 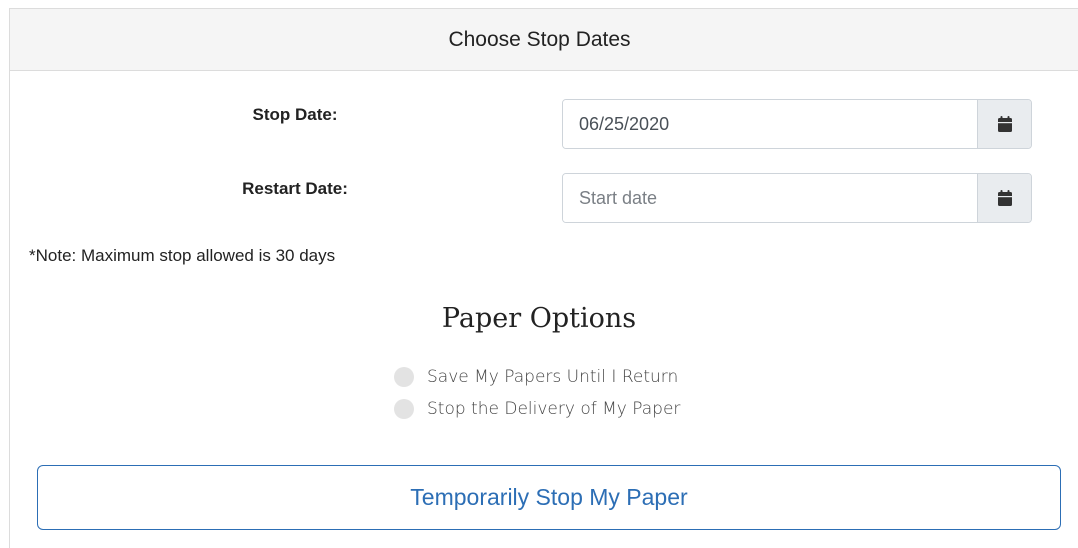 I want to click on restart-date-calendar-button, so click(x=1004, y=198).